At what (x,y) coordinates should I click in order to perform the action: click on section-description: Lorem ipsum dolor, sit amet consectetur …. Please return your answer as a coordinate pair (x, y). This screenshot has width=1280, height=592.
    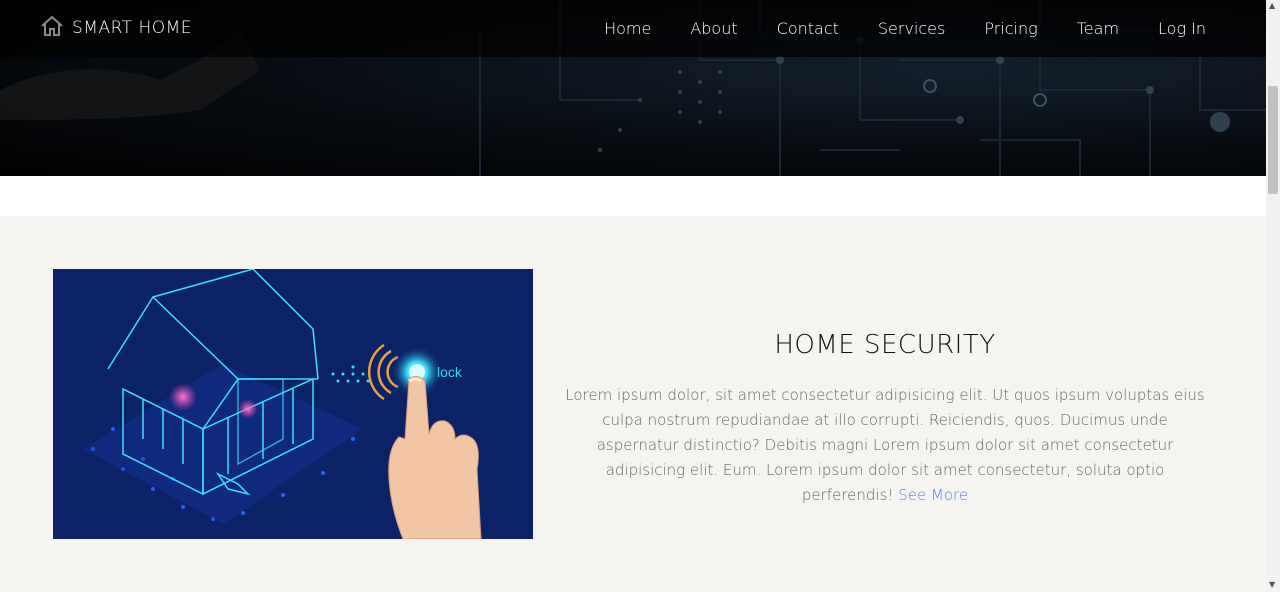
    Looking at the image, I should click on (885, 445).